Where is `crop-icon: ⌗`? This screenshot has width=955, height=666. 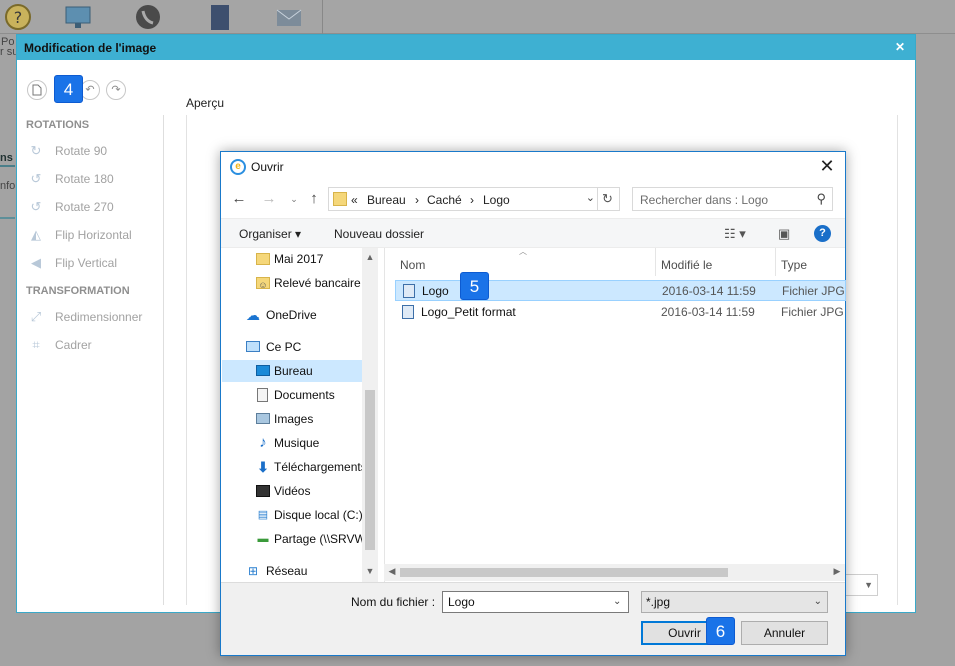 crop-icon: ⌗ is located at coordinates (36, 344).